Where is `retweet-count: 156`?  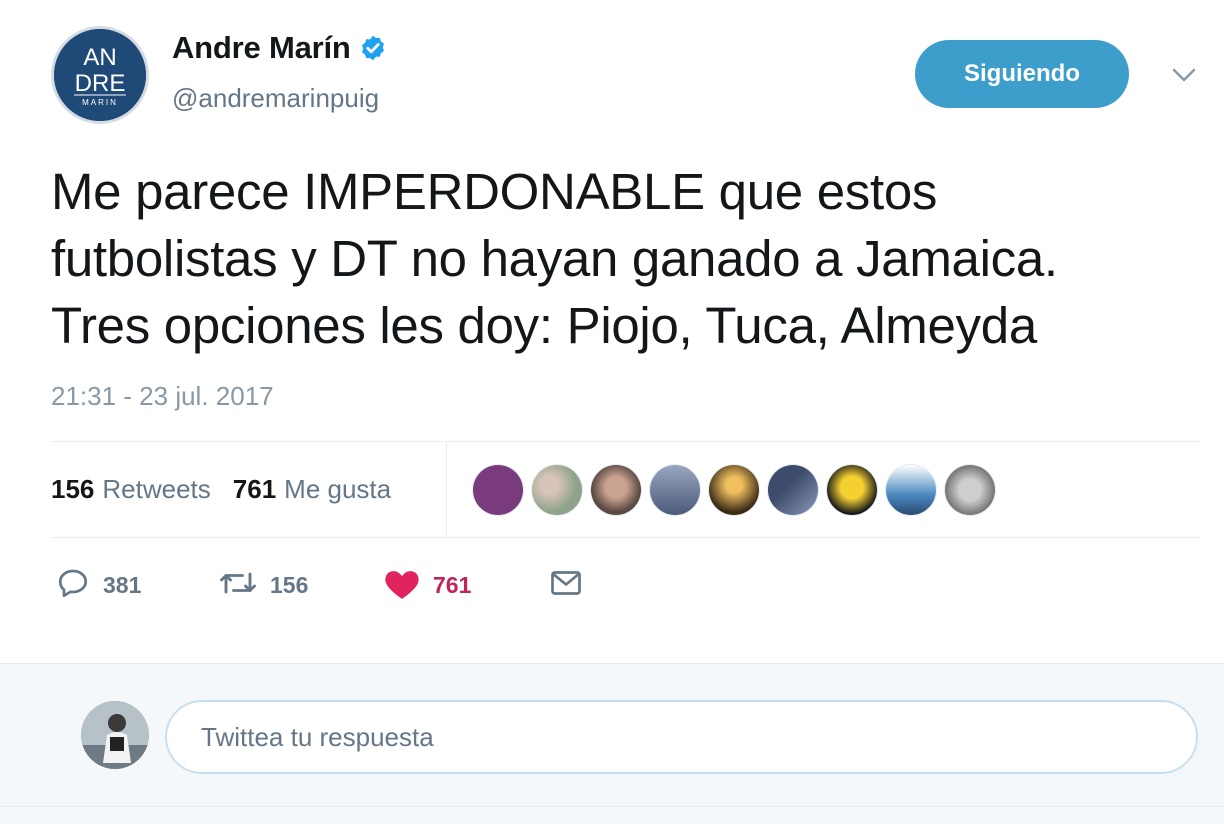
retweet-count: 156 is located at coordinates (289, 585).